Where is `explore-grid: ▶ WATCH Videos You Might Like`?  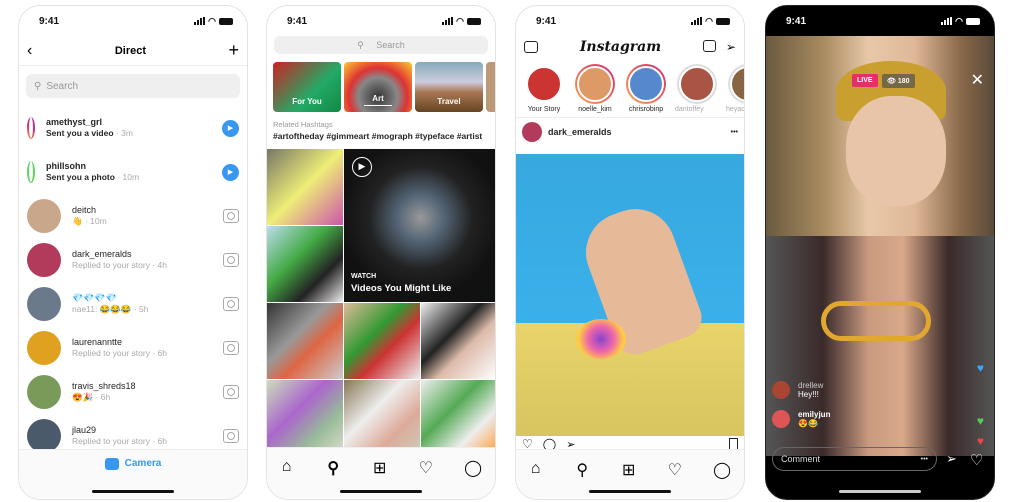
explore-grid: ▶ WATCH Videos You Might Like is located at coordinates (381, 301).